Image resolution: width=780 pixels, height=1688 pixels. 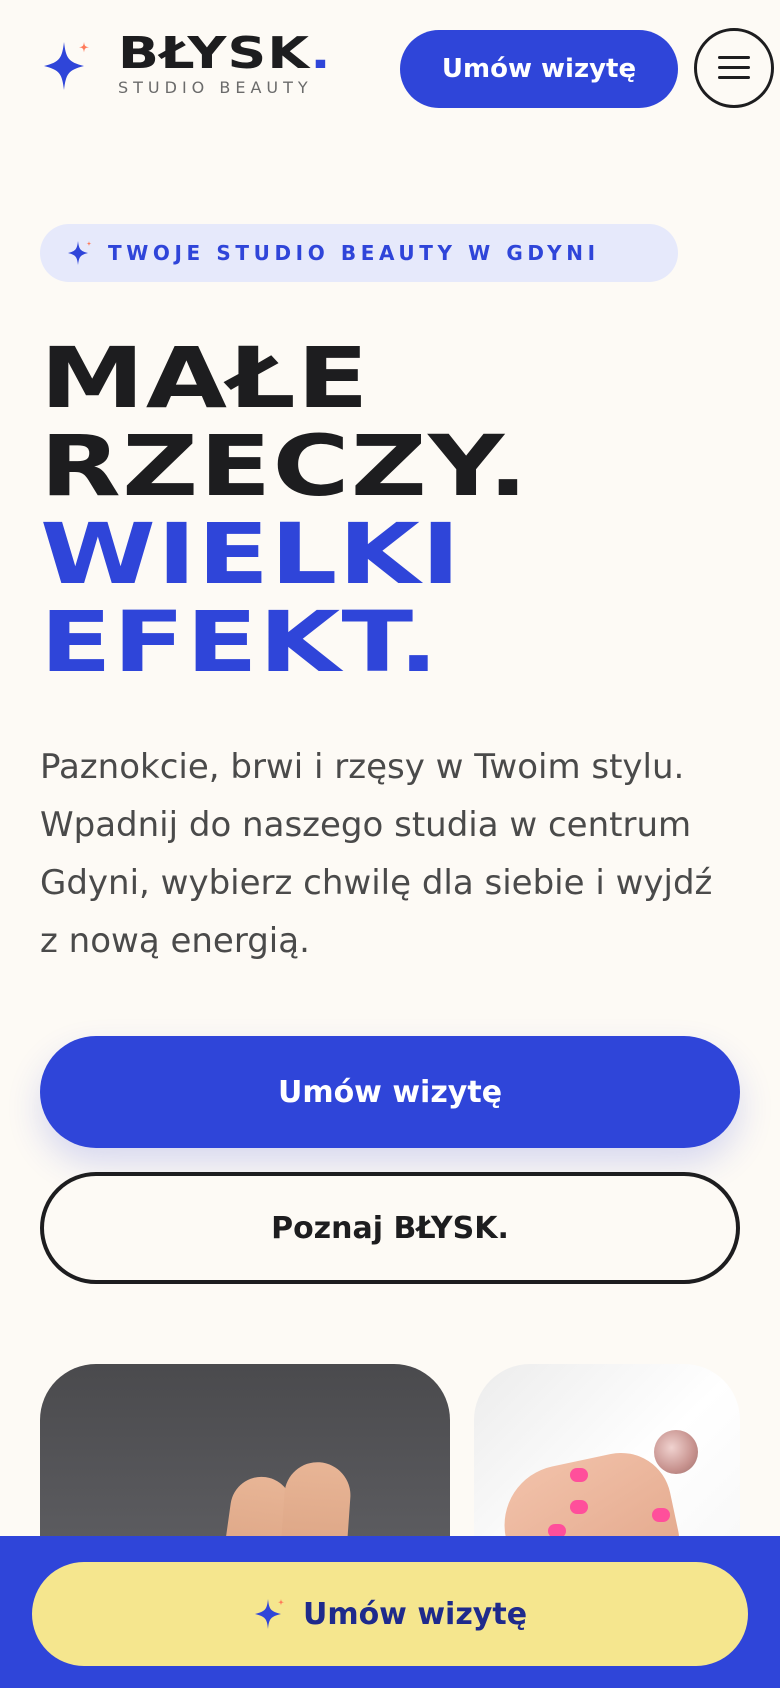 What do you see at coordinates (415, 1614) in the screenshot?
I see `sticky-book-label: Umów wizytę` at bounding box center [415, 1614].